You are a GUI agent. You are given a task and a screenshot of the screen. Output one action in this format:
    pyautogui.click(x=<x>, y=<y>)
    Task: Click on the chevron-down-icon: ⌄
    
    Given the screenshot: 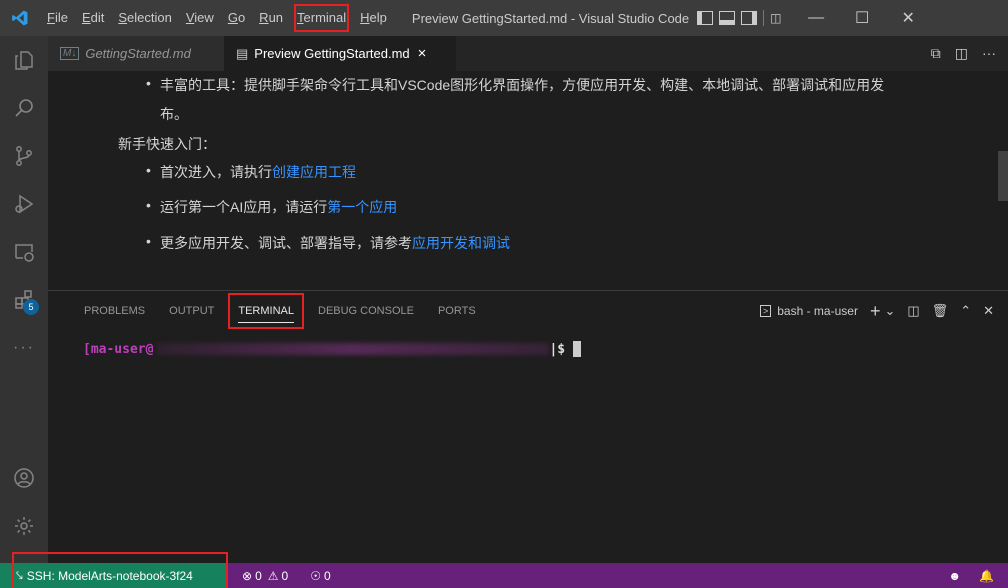 What is the action you would take?
    pyautogui.click(x=889, y=311)
    